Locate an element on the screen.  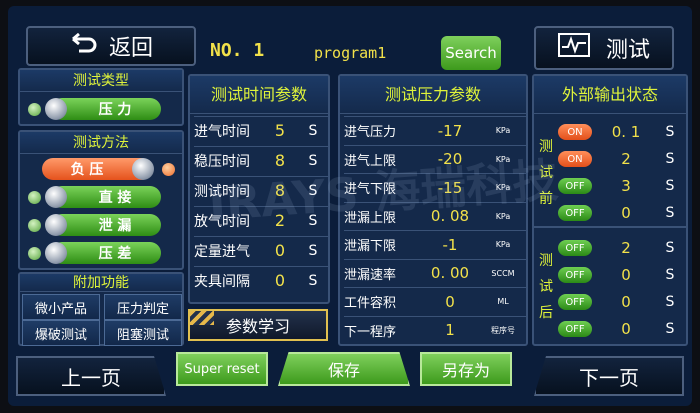
output-row: ON 0. 1 S is located at coordinates (622, 132).